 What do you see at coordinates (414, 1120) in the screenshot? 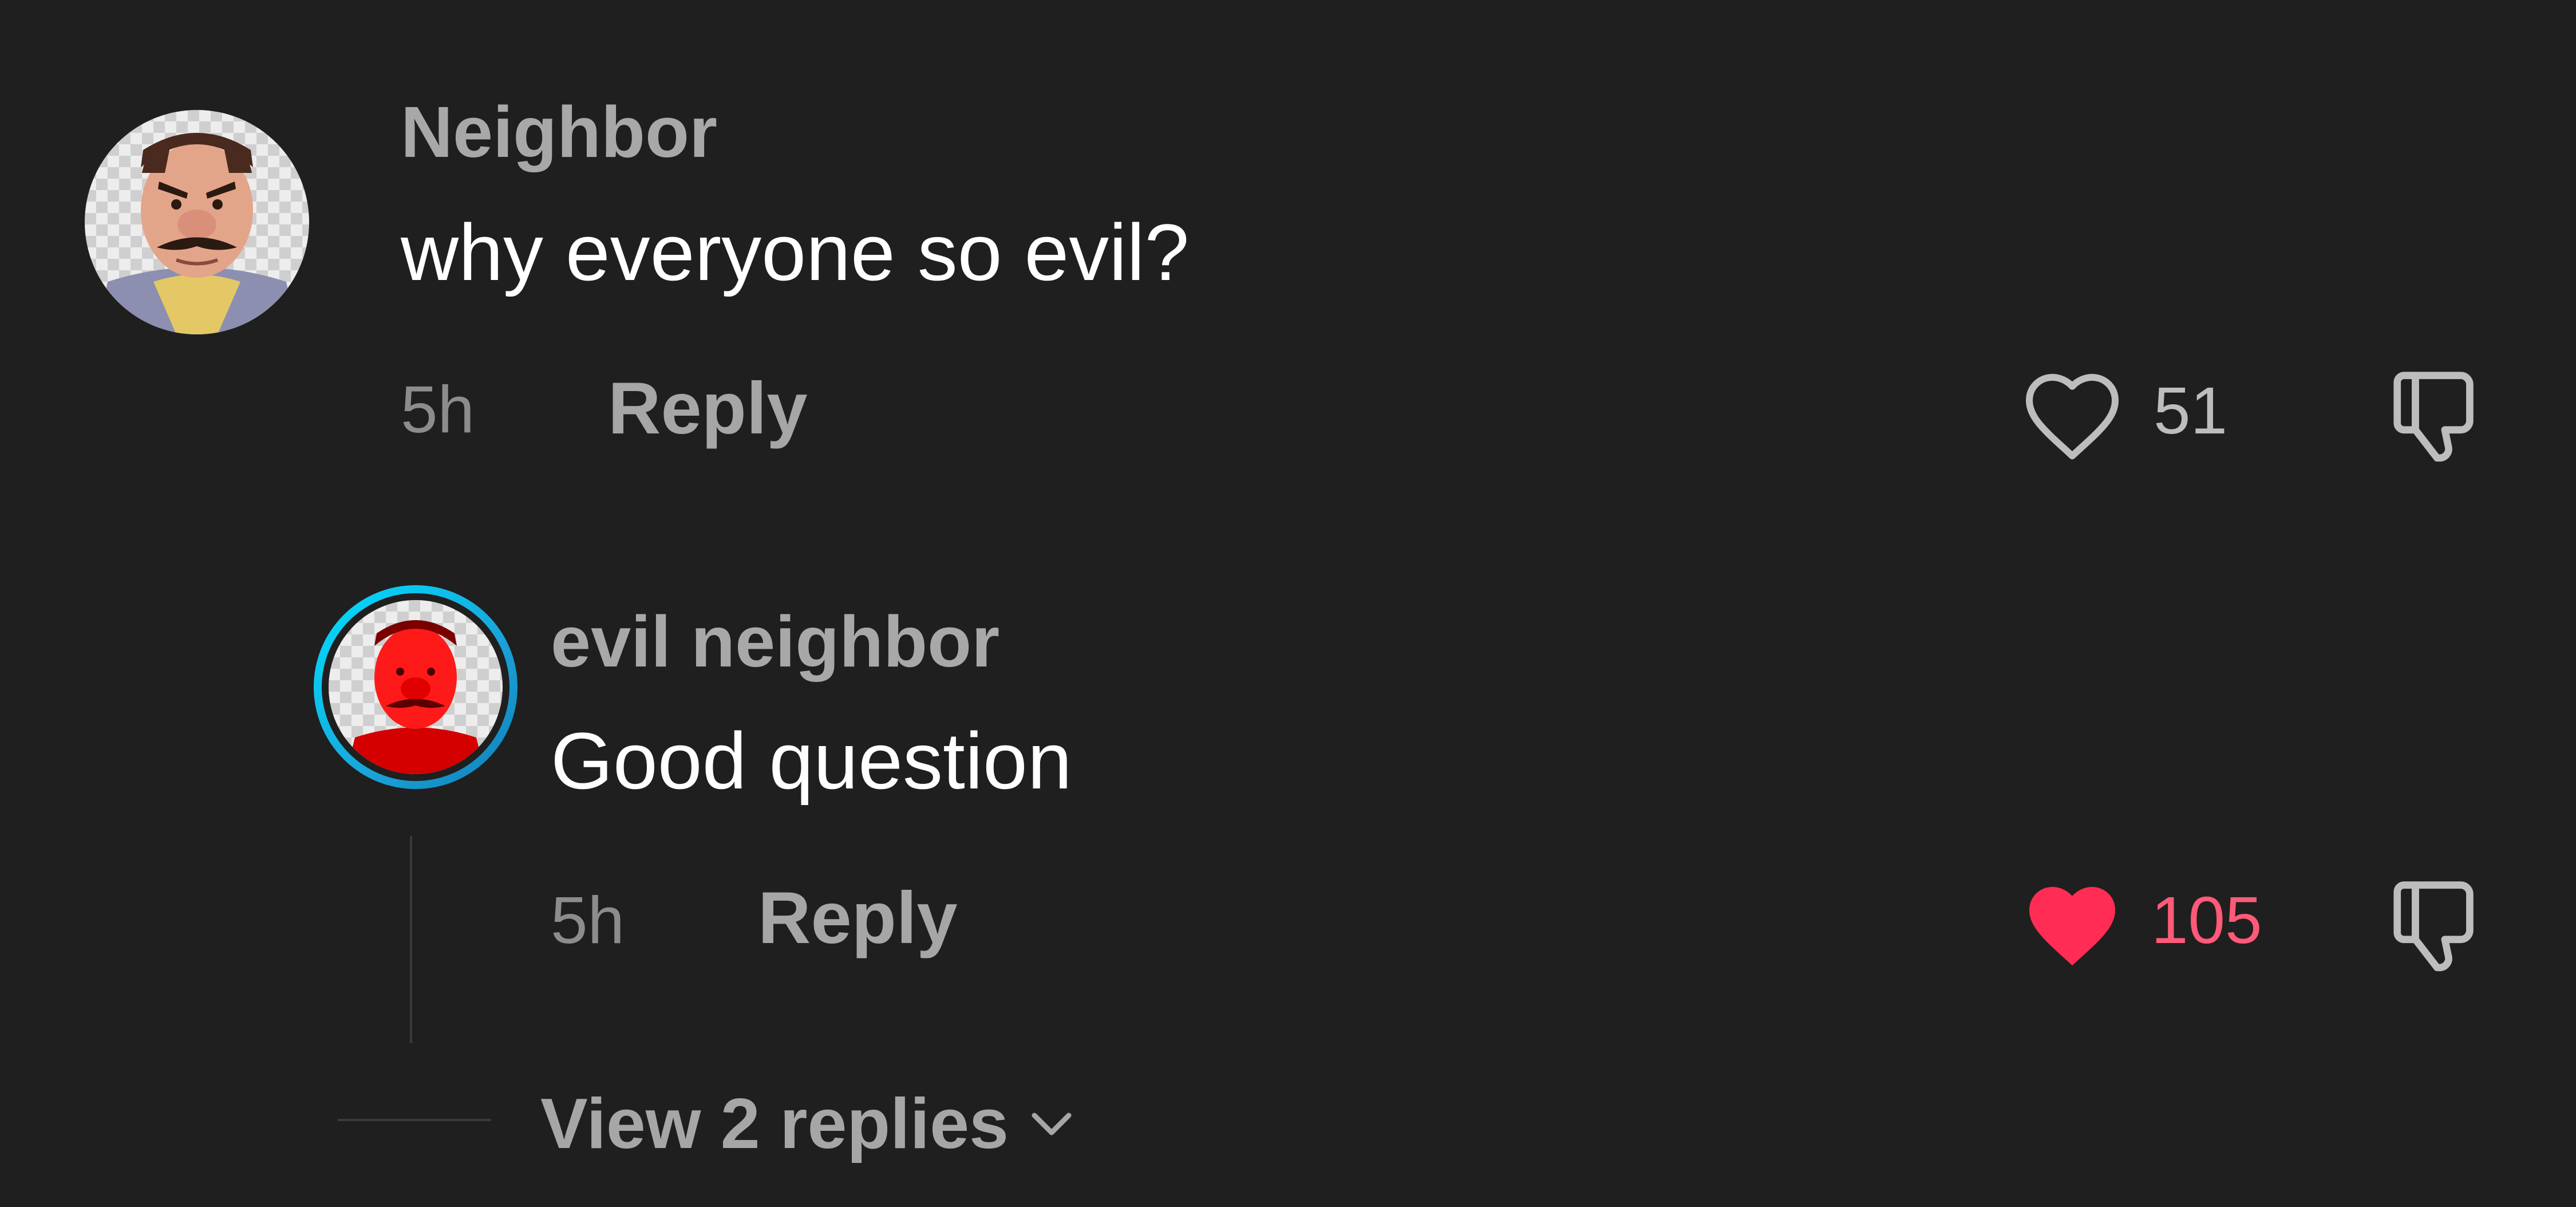
I see `view-replies-divider` at bounding box center [414, 1120].